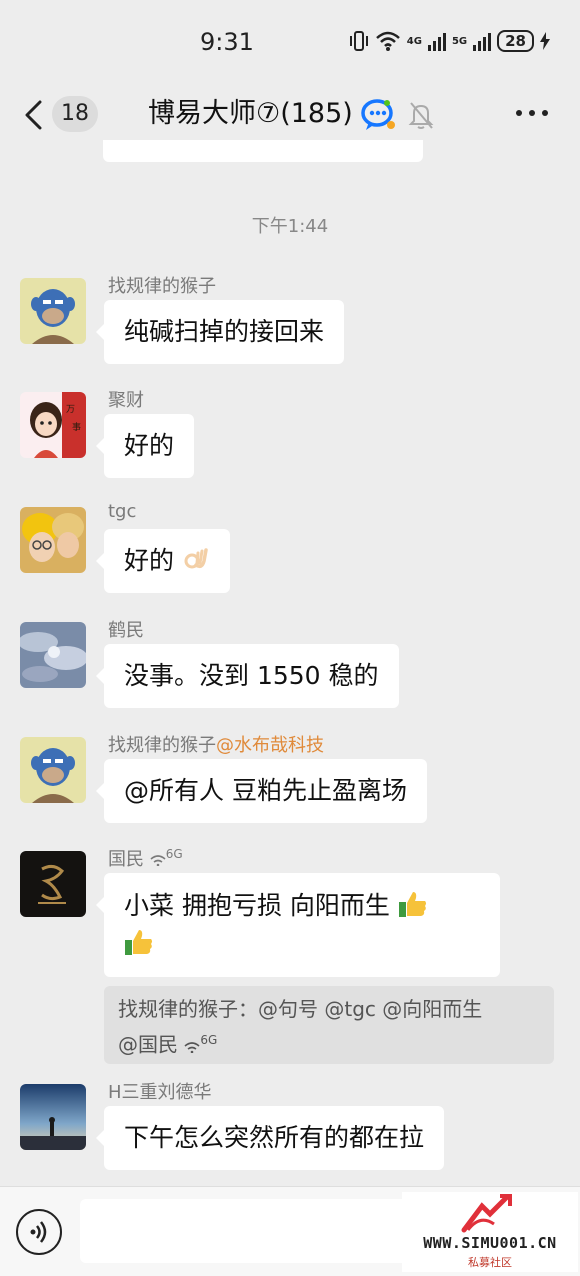  Describe the element at coordinates (245, 1231) in the screenshot. I see `message-input` at that location.